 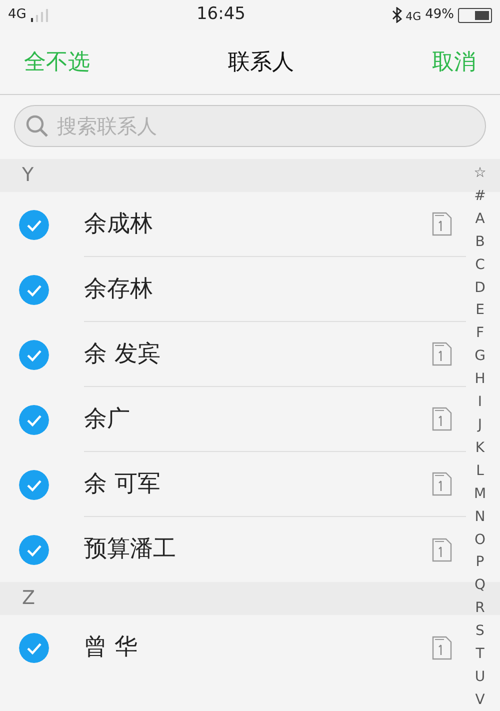 I want to click on index-letter: B, so click(x=480, y=242).